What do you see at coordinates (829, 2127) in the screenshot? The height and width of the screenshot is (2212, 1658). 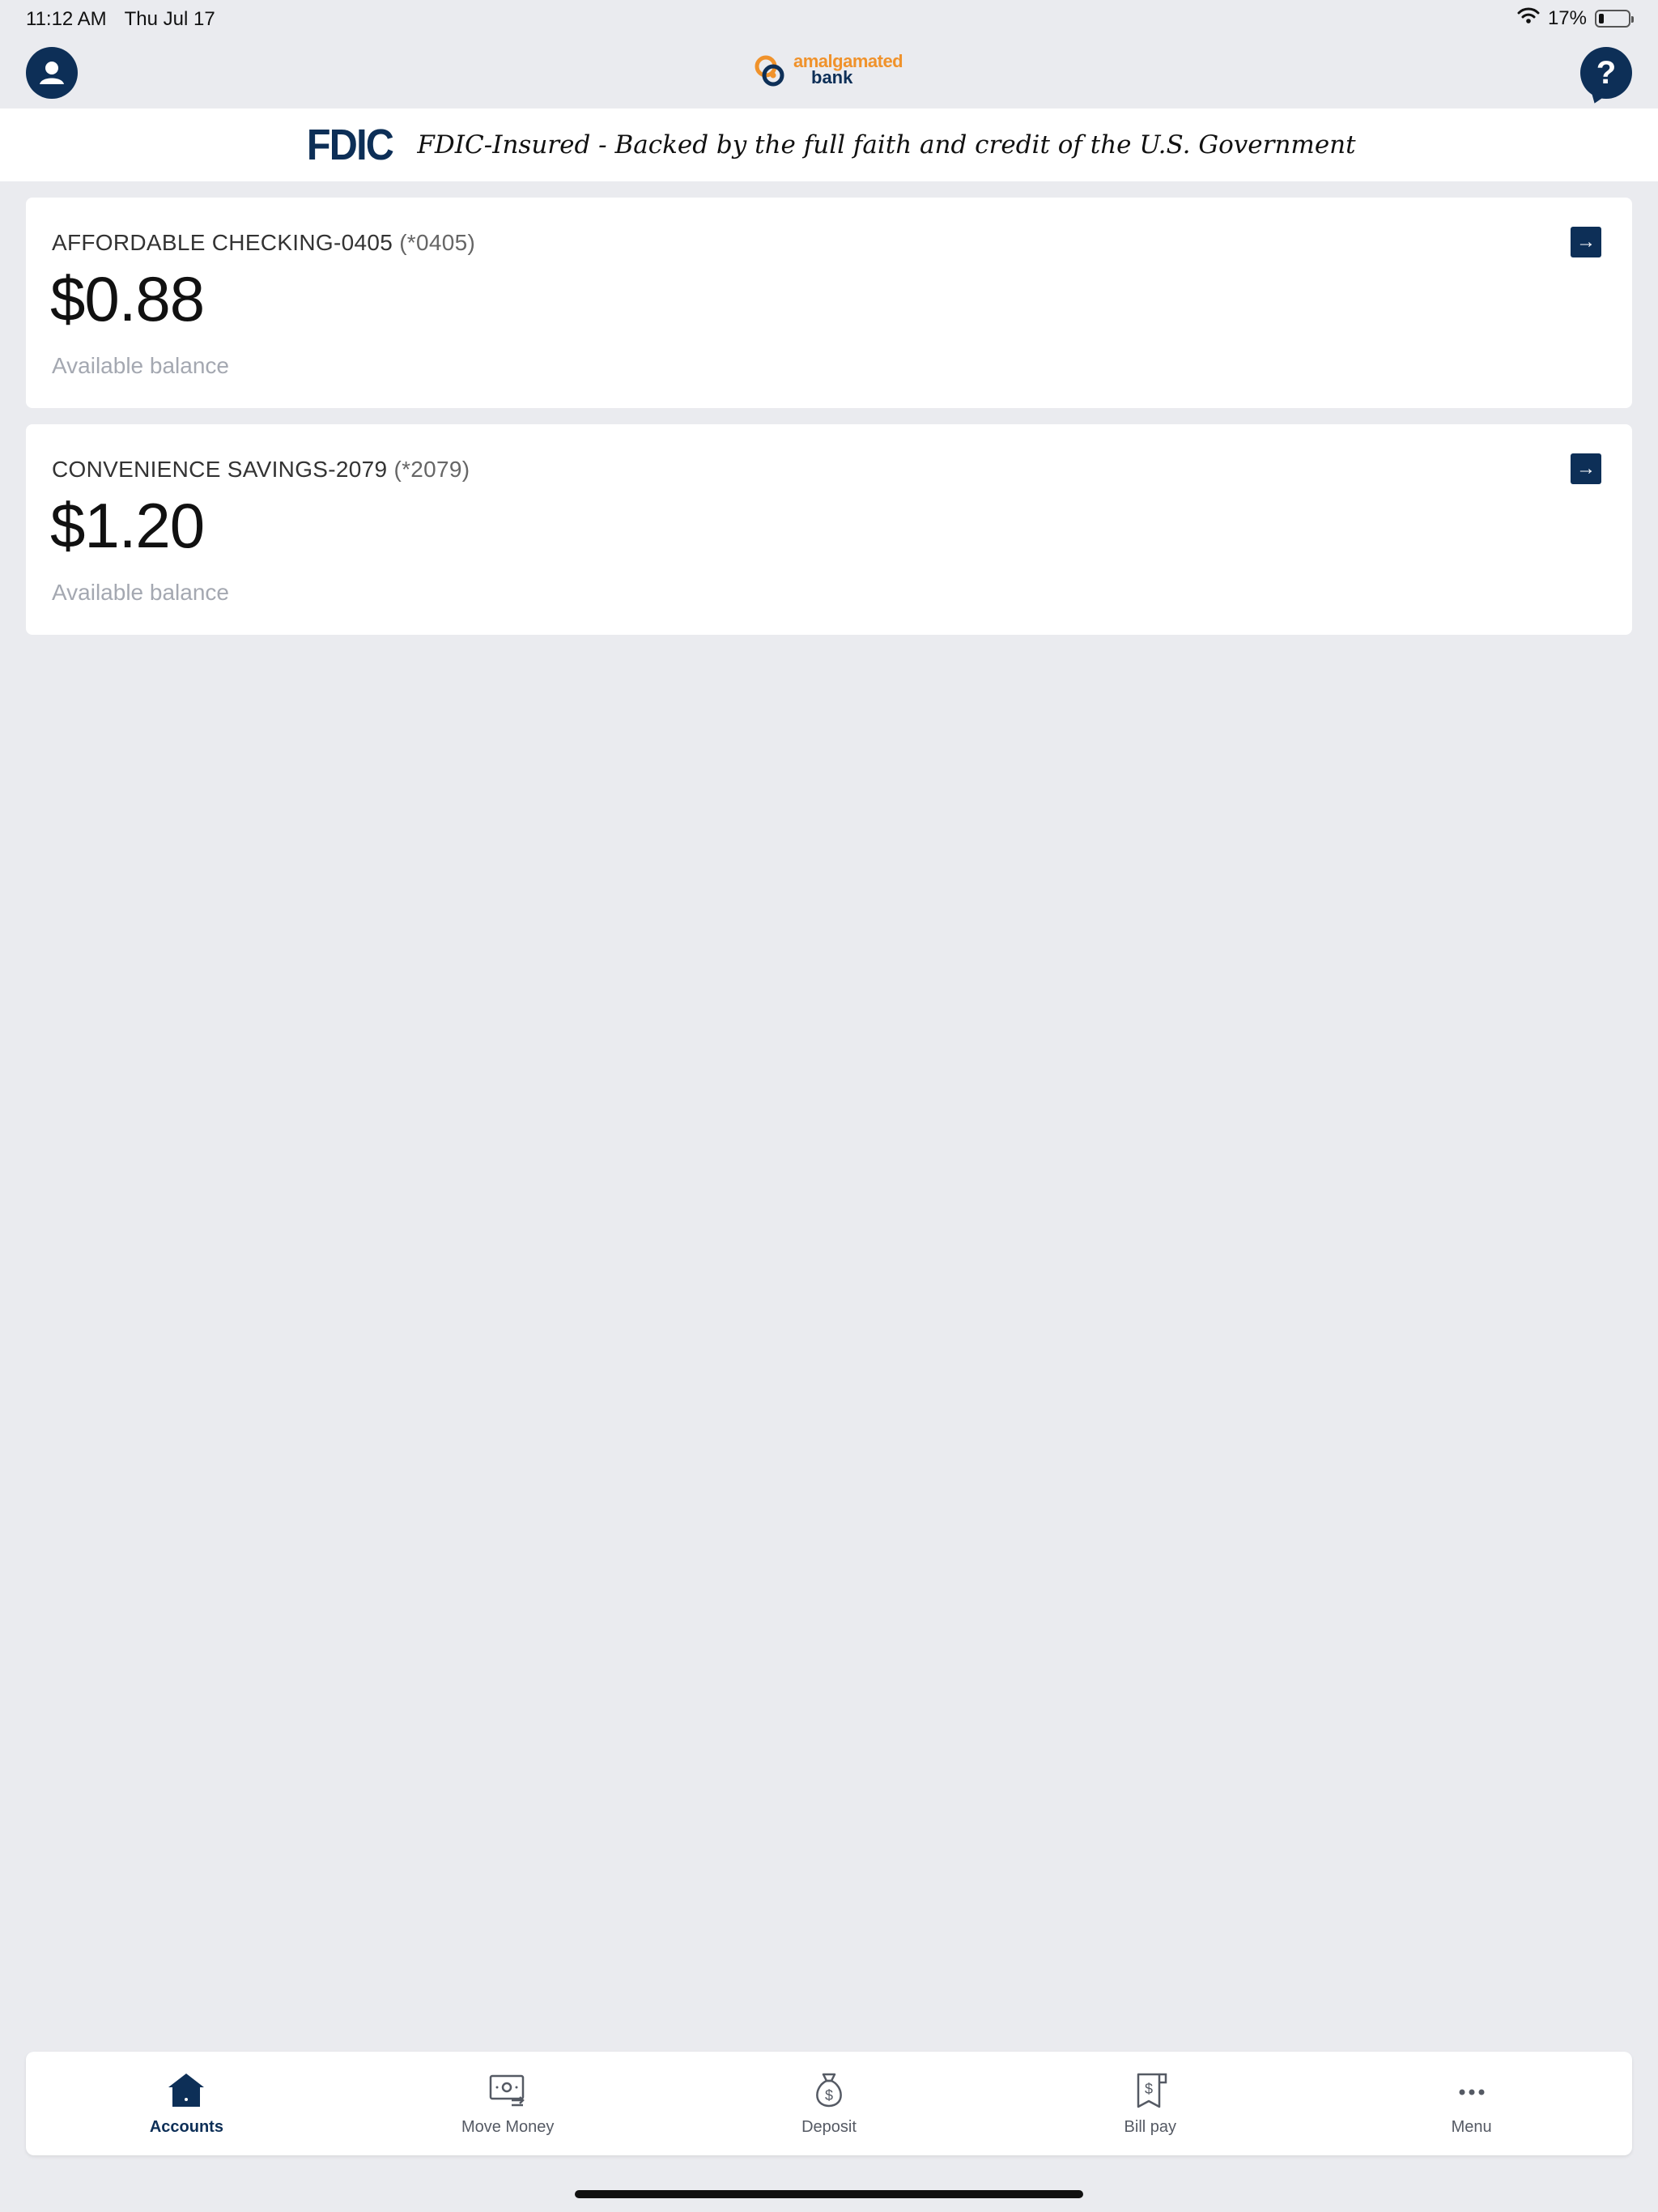 I see `tab-label: Deposit` at bounding box center [829, 2127].